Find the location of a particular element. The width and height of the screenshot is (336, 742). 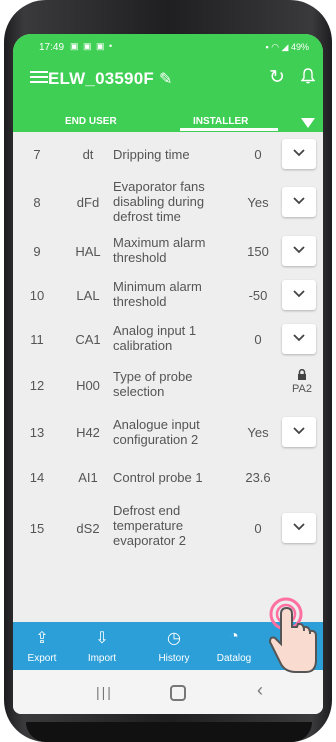

param-value: -50 is located at coordinates (258, 295).